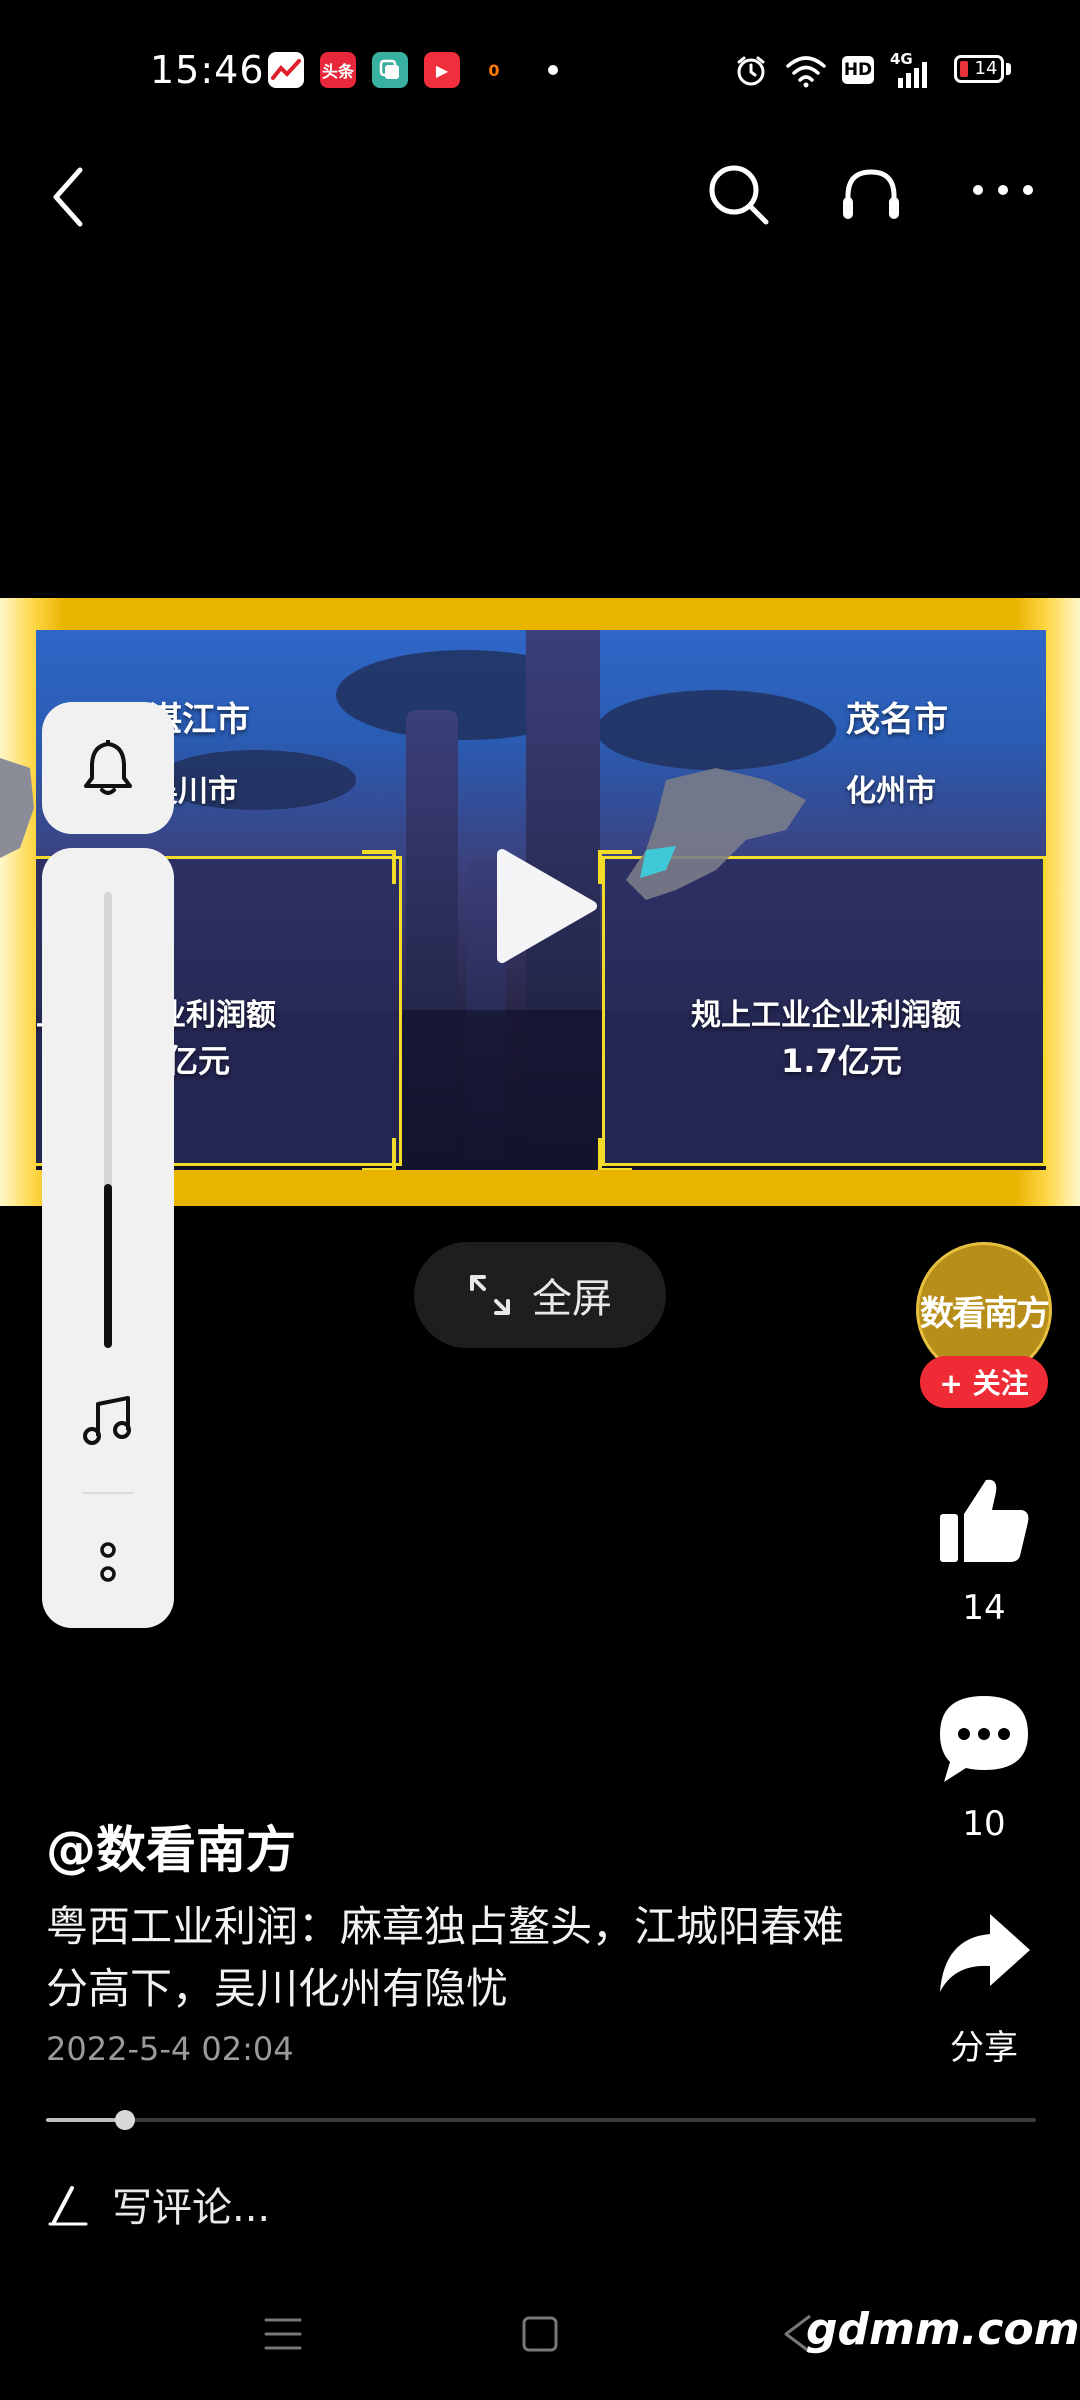  What do you see at coordinates (912, 75) in the screenshot?
I see `signal-icon` at bounding box center [912, 75].